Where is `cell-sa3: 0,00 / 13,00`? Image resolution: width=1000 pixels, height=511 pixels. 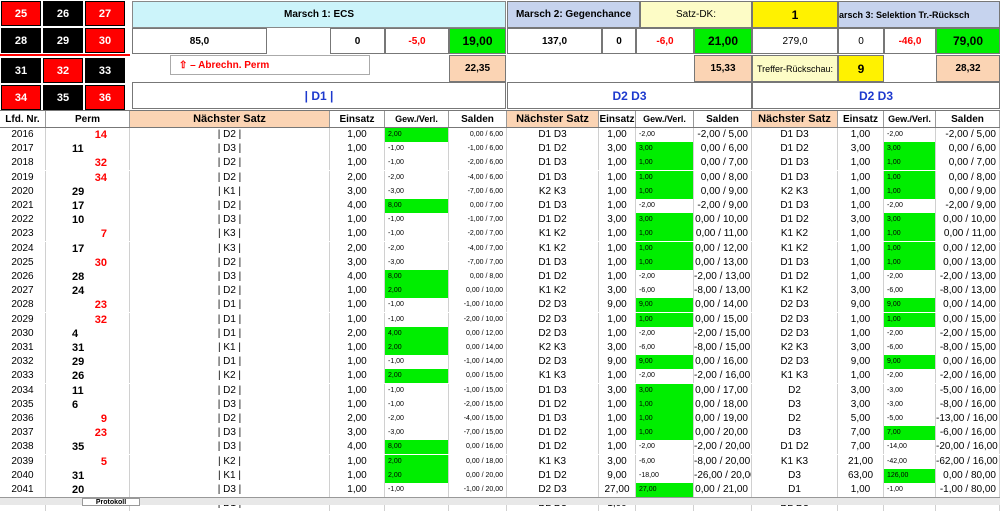
cell-sa3: 0,00 / 13,00 is located at coordinates (968, 262).